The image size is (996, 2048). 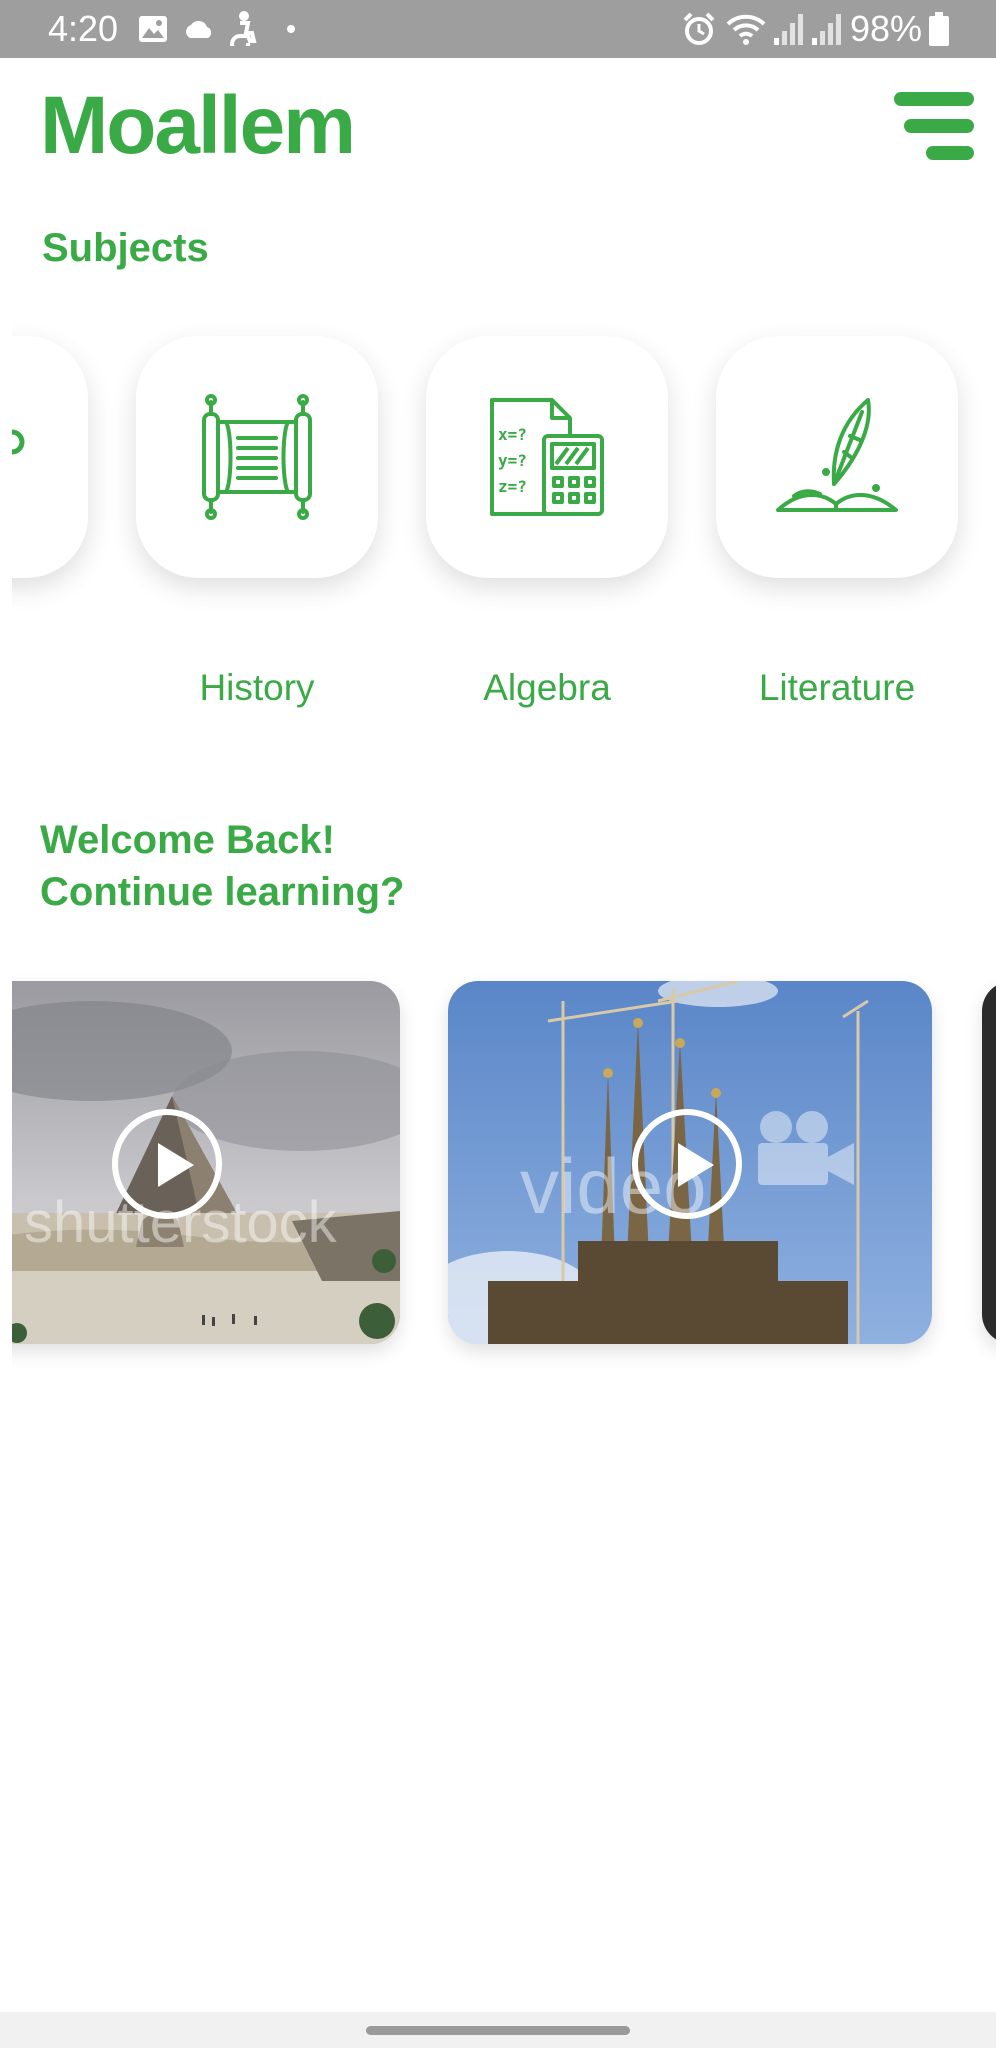 I want to click on subject-label-algebra: Algebra, so click(x=547, y=687).